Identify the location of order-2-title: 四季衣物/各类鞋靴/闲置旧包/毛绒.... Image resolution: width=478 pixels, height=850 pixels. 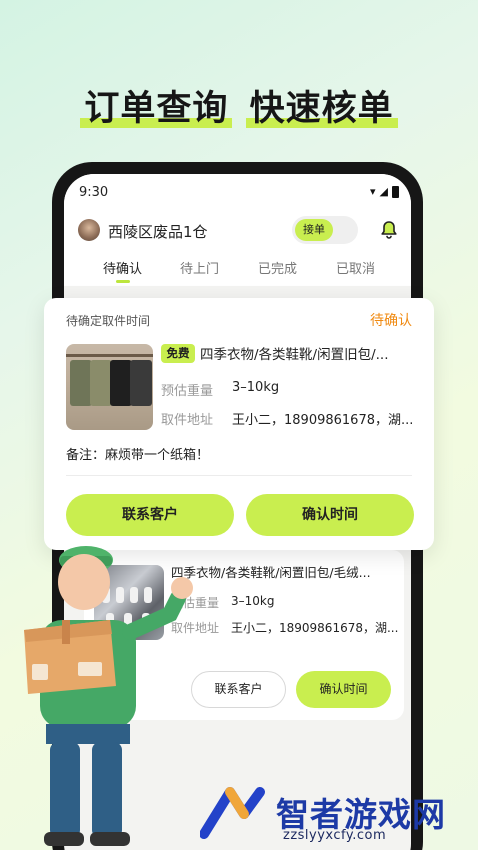
(271, 572).